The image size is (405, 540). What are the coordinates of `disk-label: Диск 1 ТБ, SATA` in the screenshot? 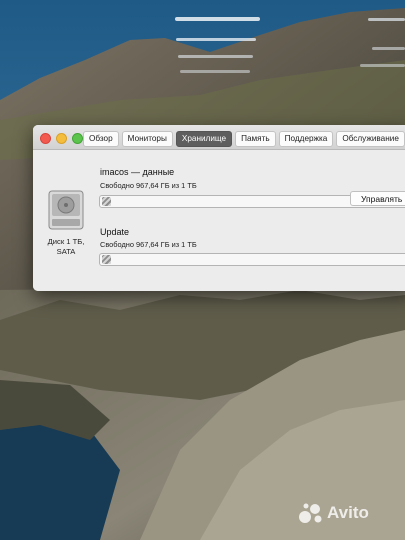 It's located at (66, 247).